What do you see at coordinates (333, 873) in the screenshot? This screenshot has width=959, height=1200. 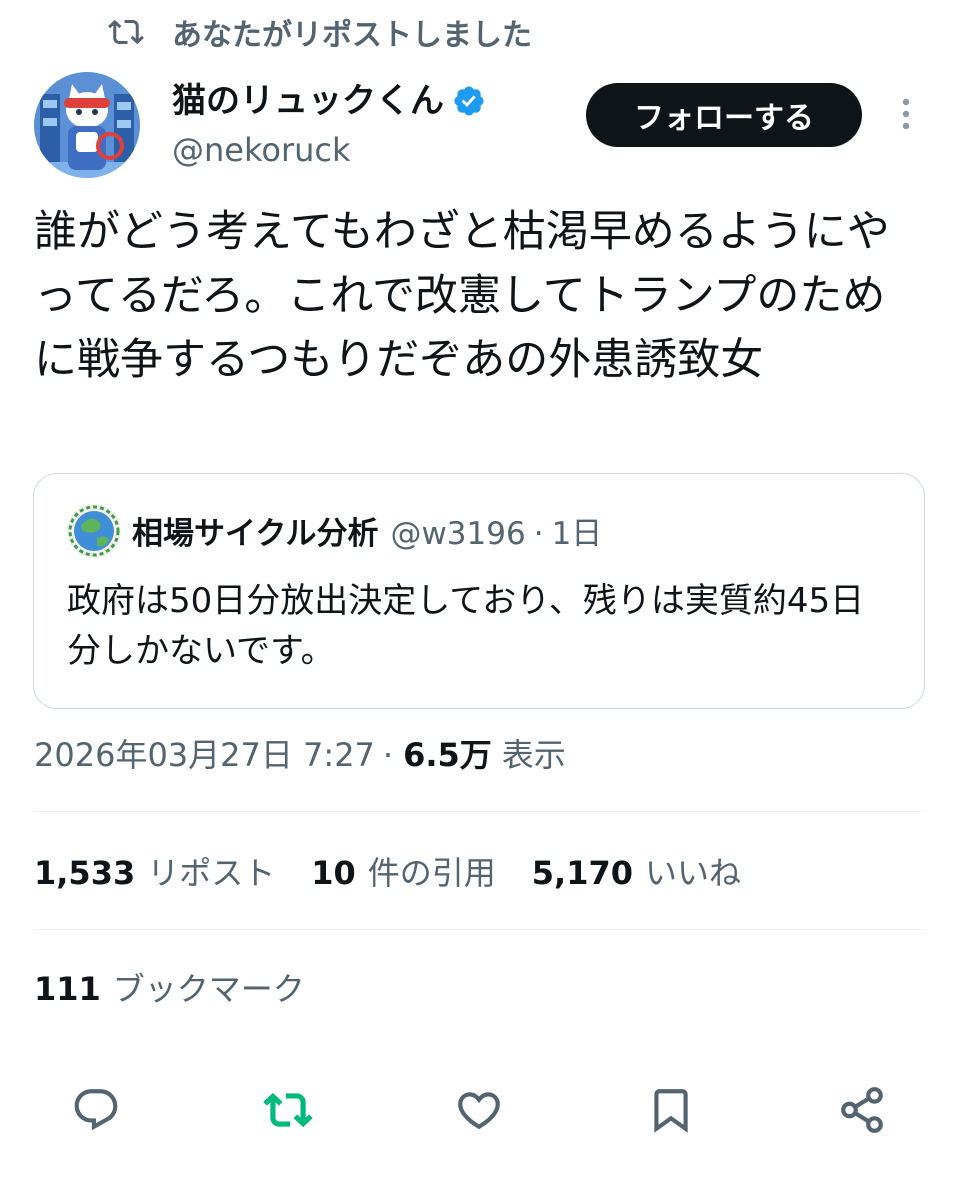 I see `quotes-count: 10` at bounding box center [333, 873].